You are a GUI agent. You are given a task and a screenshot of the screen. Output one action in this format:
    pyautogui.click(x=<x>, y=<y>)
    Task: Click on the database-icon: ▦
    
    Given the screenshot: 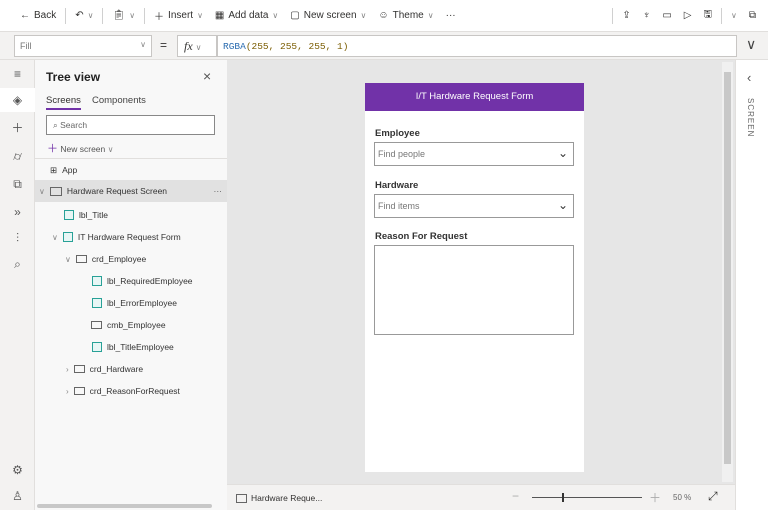 What is the action you would take?
    pyautogui.click(x=219, y=15)
    